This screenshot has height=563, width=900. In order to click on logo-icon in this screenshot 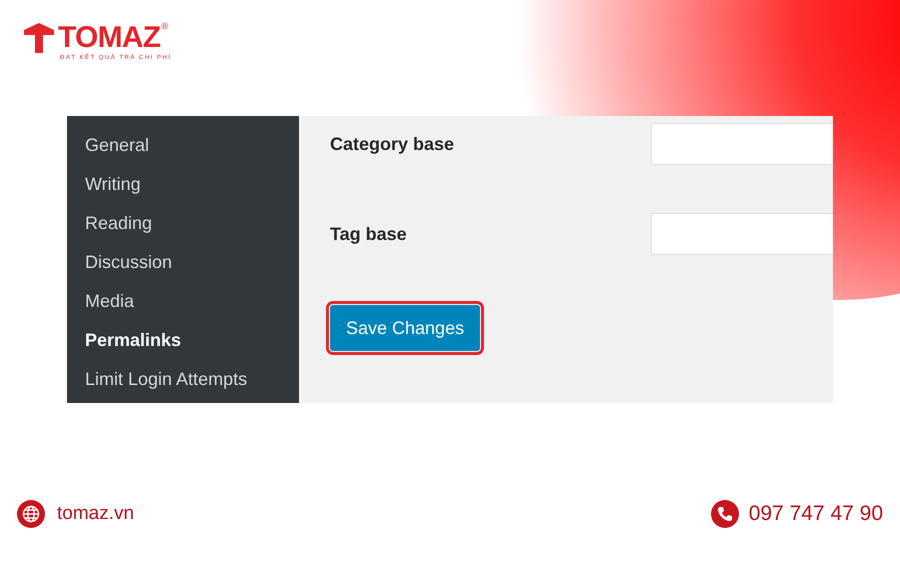, I will do `click(39, 38)`.